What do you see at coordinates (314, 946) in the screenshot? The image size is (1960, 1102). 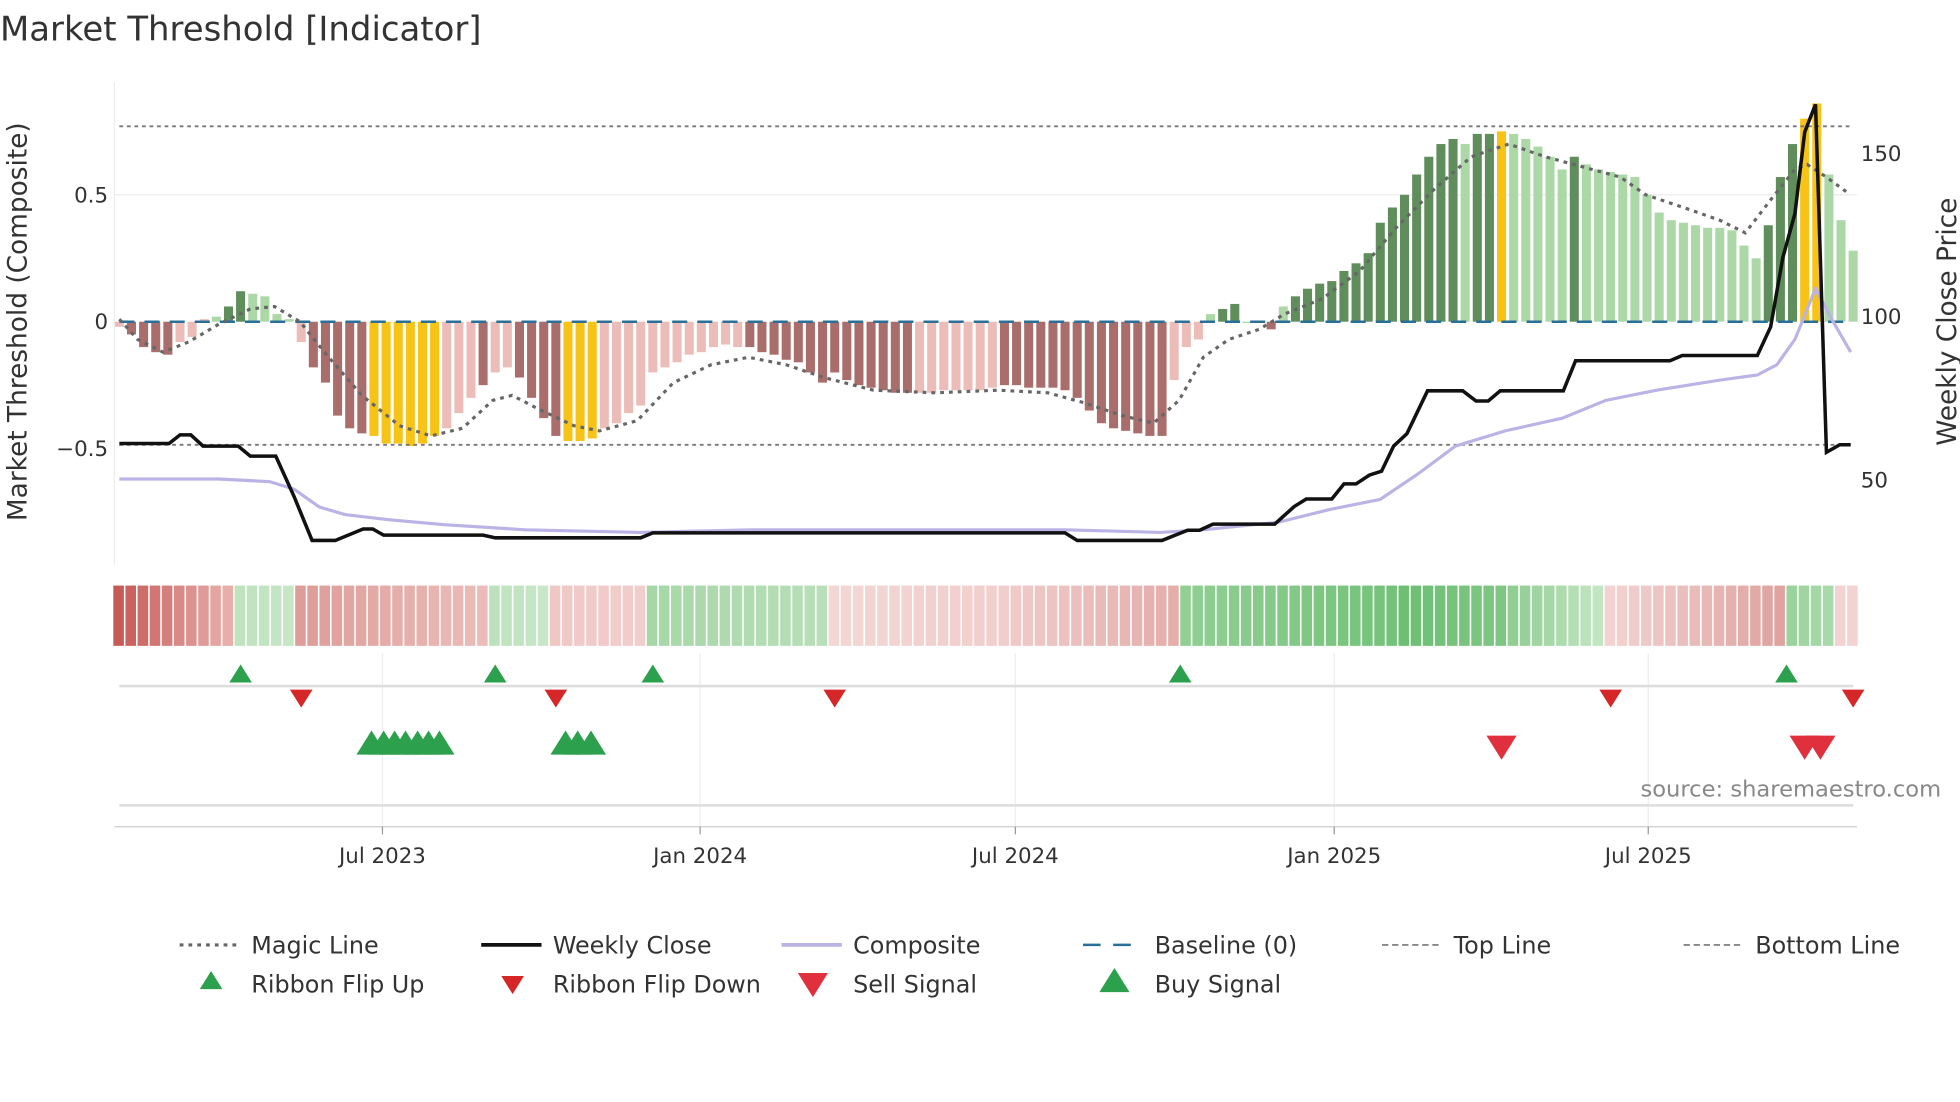 I see `legend-label: Magic Line` at bounding box center [314, 946].